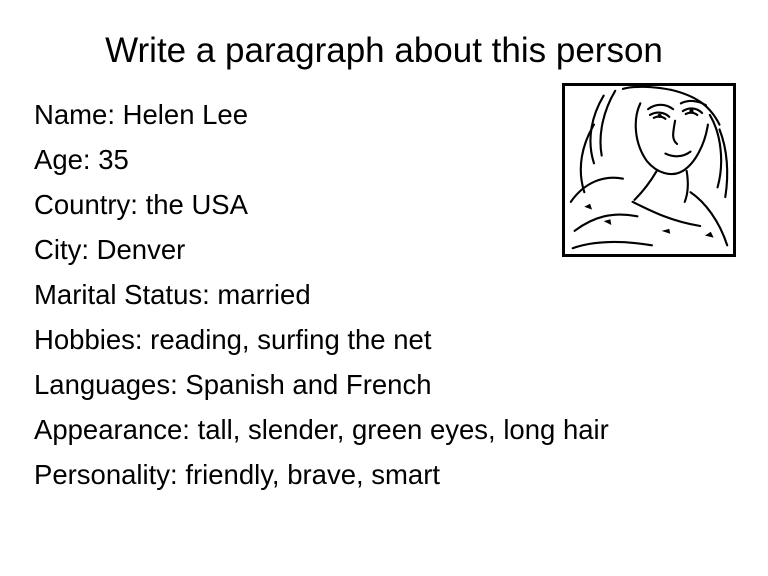 This screenshot has height=576, width=768. What do you see at coordinates (384, 50) in the screenshot?
I see `page-title: Write a paragraph about this person` at bounding box center [384, 50].